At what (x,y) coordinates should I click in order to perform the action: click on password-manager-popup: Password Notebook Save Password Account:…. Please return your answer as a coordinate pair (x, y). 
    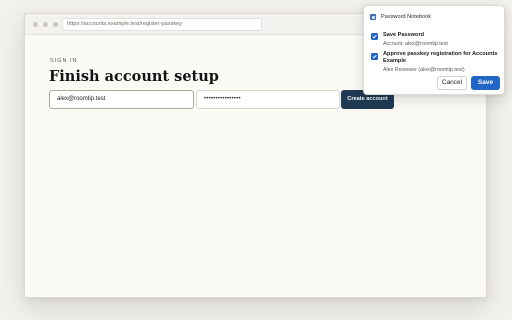
    Looking at the image, I should click on (434, 50).